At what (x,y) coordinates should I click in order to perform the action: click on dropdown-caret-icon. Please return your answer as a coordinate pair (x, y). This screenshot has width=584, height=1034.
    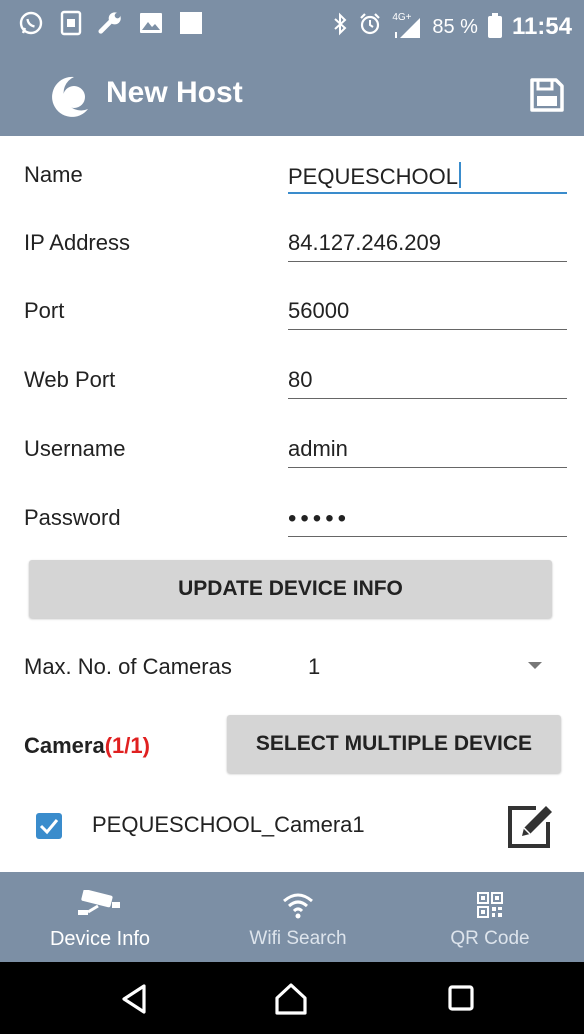
    Looking at the image, I should click on (535, 665).